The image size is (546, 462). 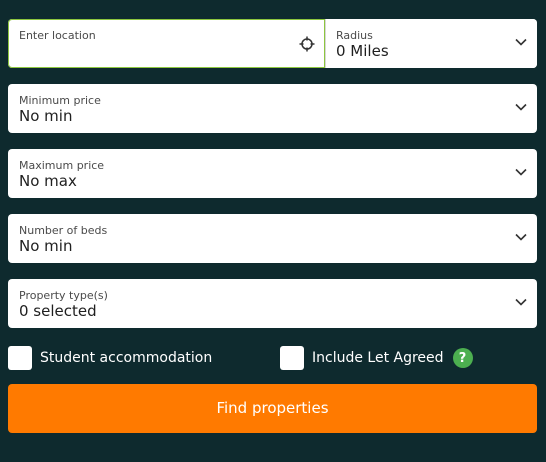 What do you see at coordinates (62, 165) in the screenshot?
I see `max-price-label: Maximum price` at bounding box center [62, 165].